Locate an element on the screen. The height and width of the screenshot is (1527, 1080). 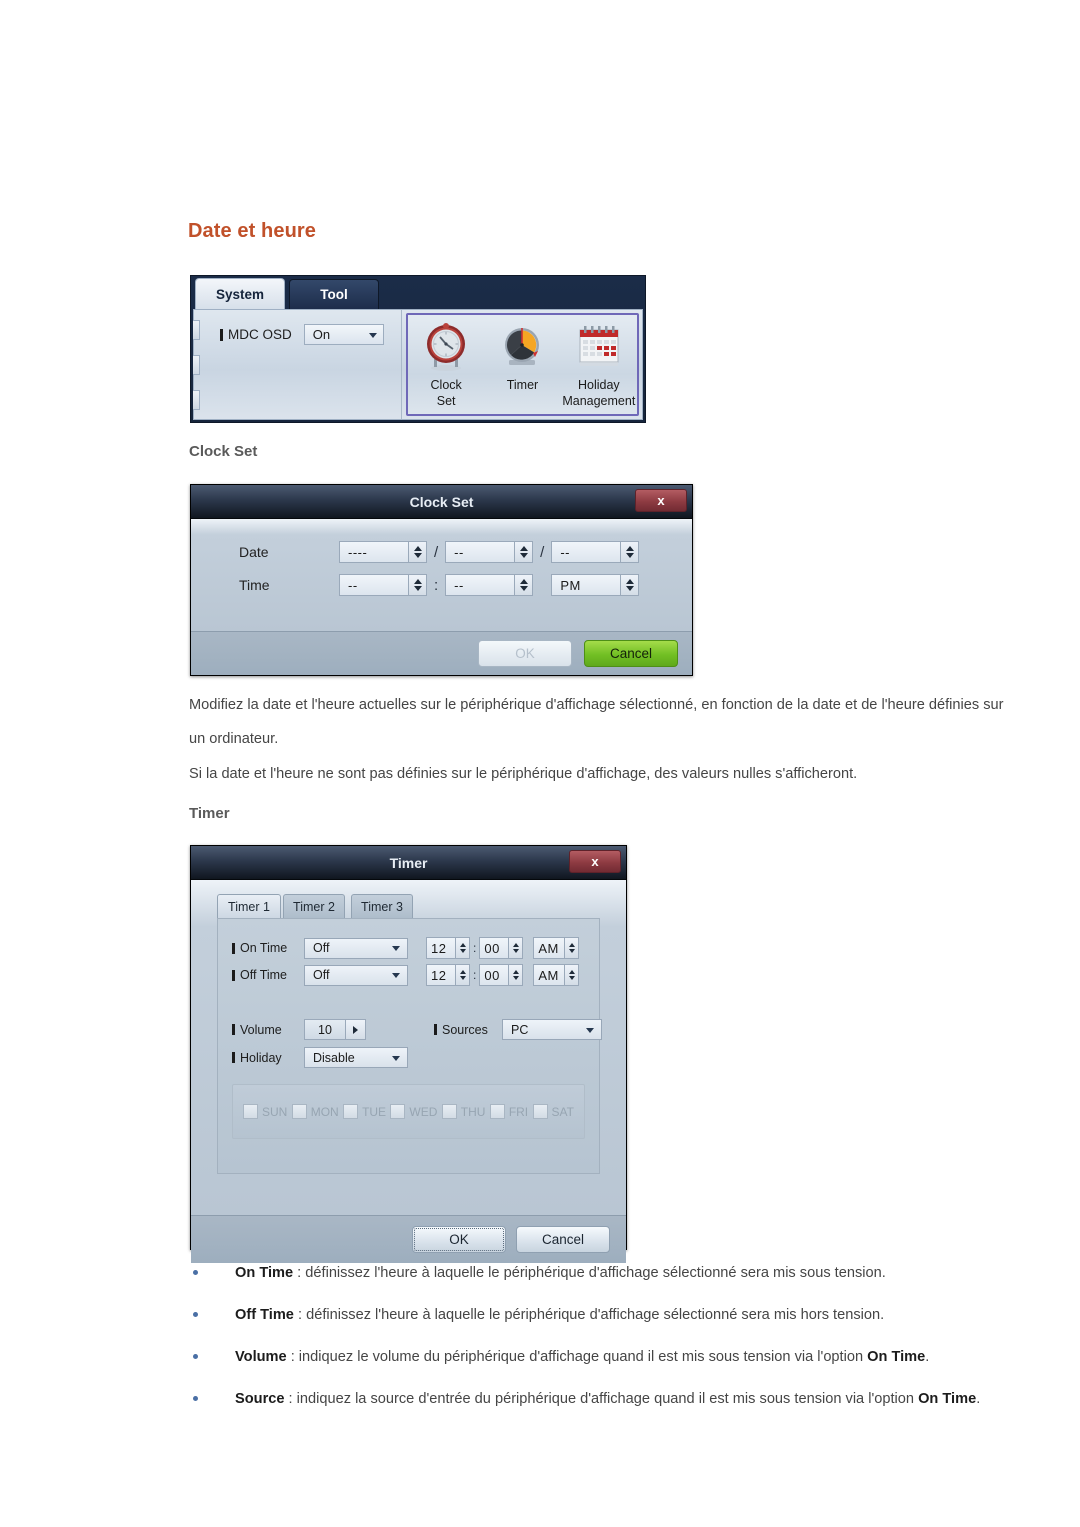
checkbox-mon-label: MON is located at coordinates (324, 1111).